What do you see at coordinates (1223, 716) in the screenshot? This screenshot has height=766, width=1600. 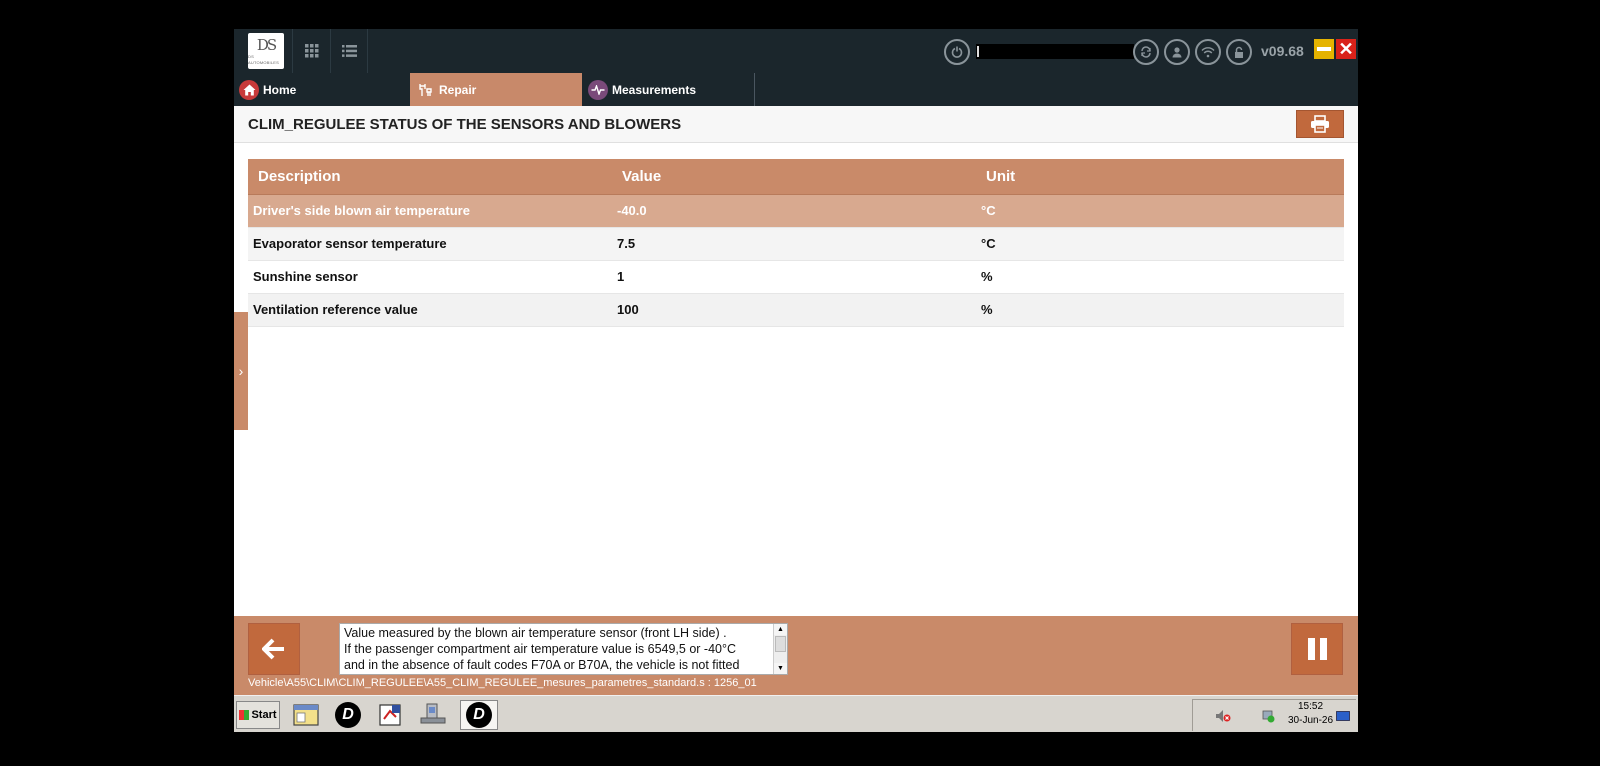 I see `volume-muted-icon` at bounding box center [1223, 716].